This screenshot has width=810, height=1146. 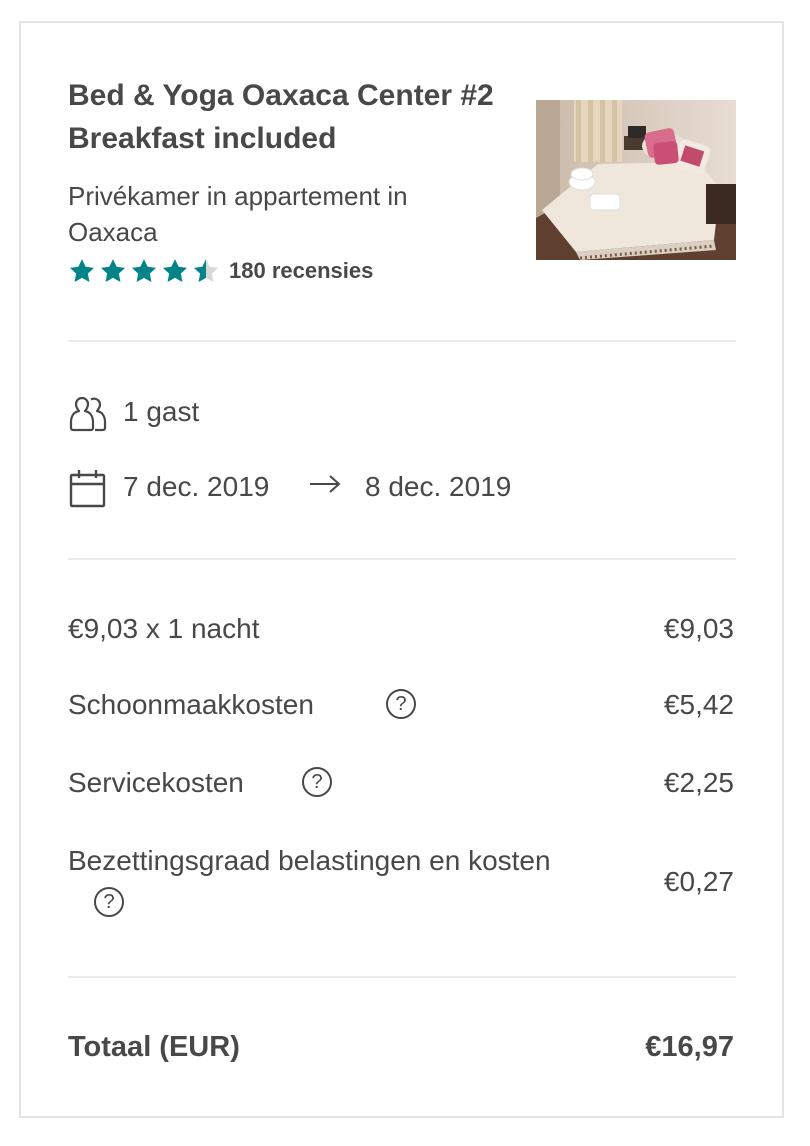 I want to click on price-row-label: Schoonmaakkosten, so click(x=191, y=704).